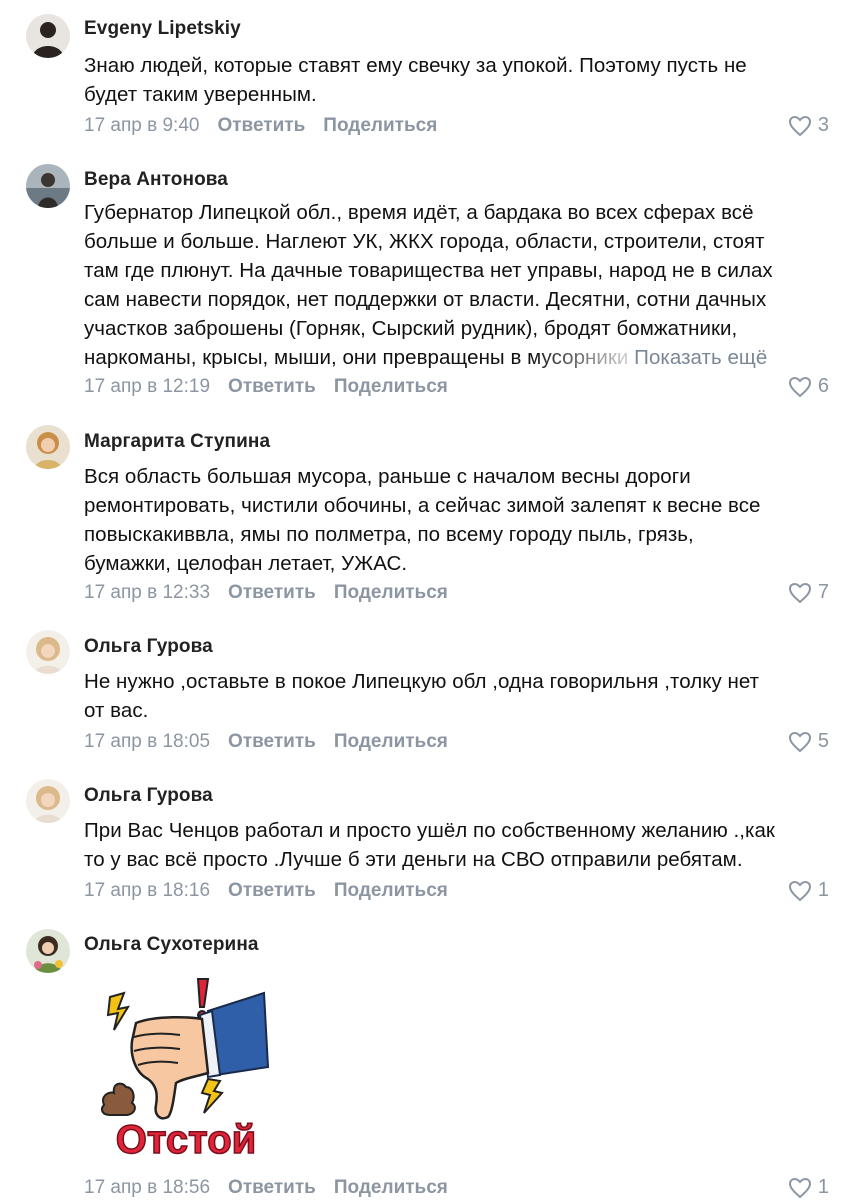 This screenshot has height=1200, width=849. I want to click on like-button: 7, so click(808, 592).